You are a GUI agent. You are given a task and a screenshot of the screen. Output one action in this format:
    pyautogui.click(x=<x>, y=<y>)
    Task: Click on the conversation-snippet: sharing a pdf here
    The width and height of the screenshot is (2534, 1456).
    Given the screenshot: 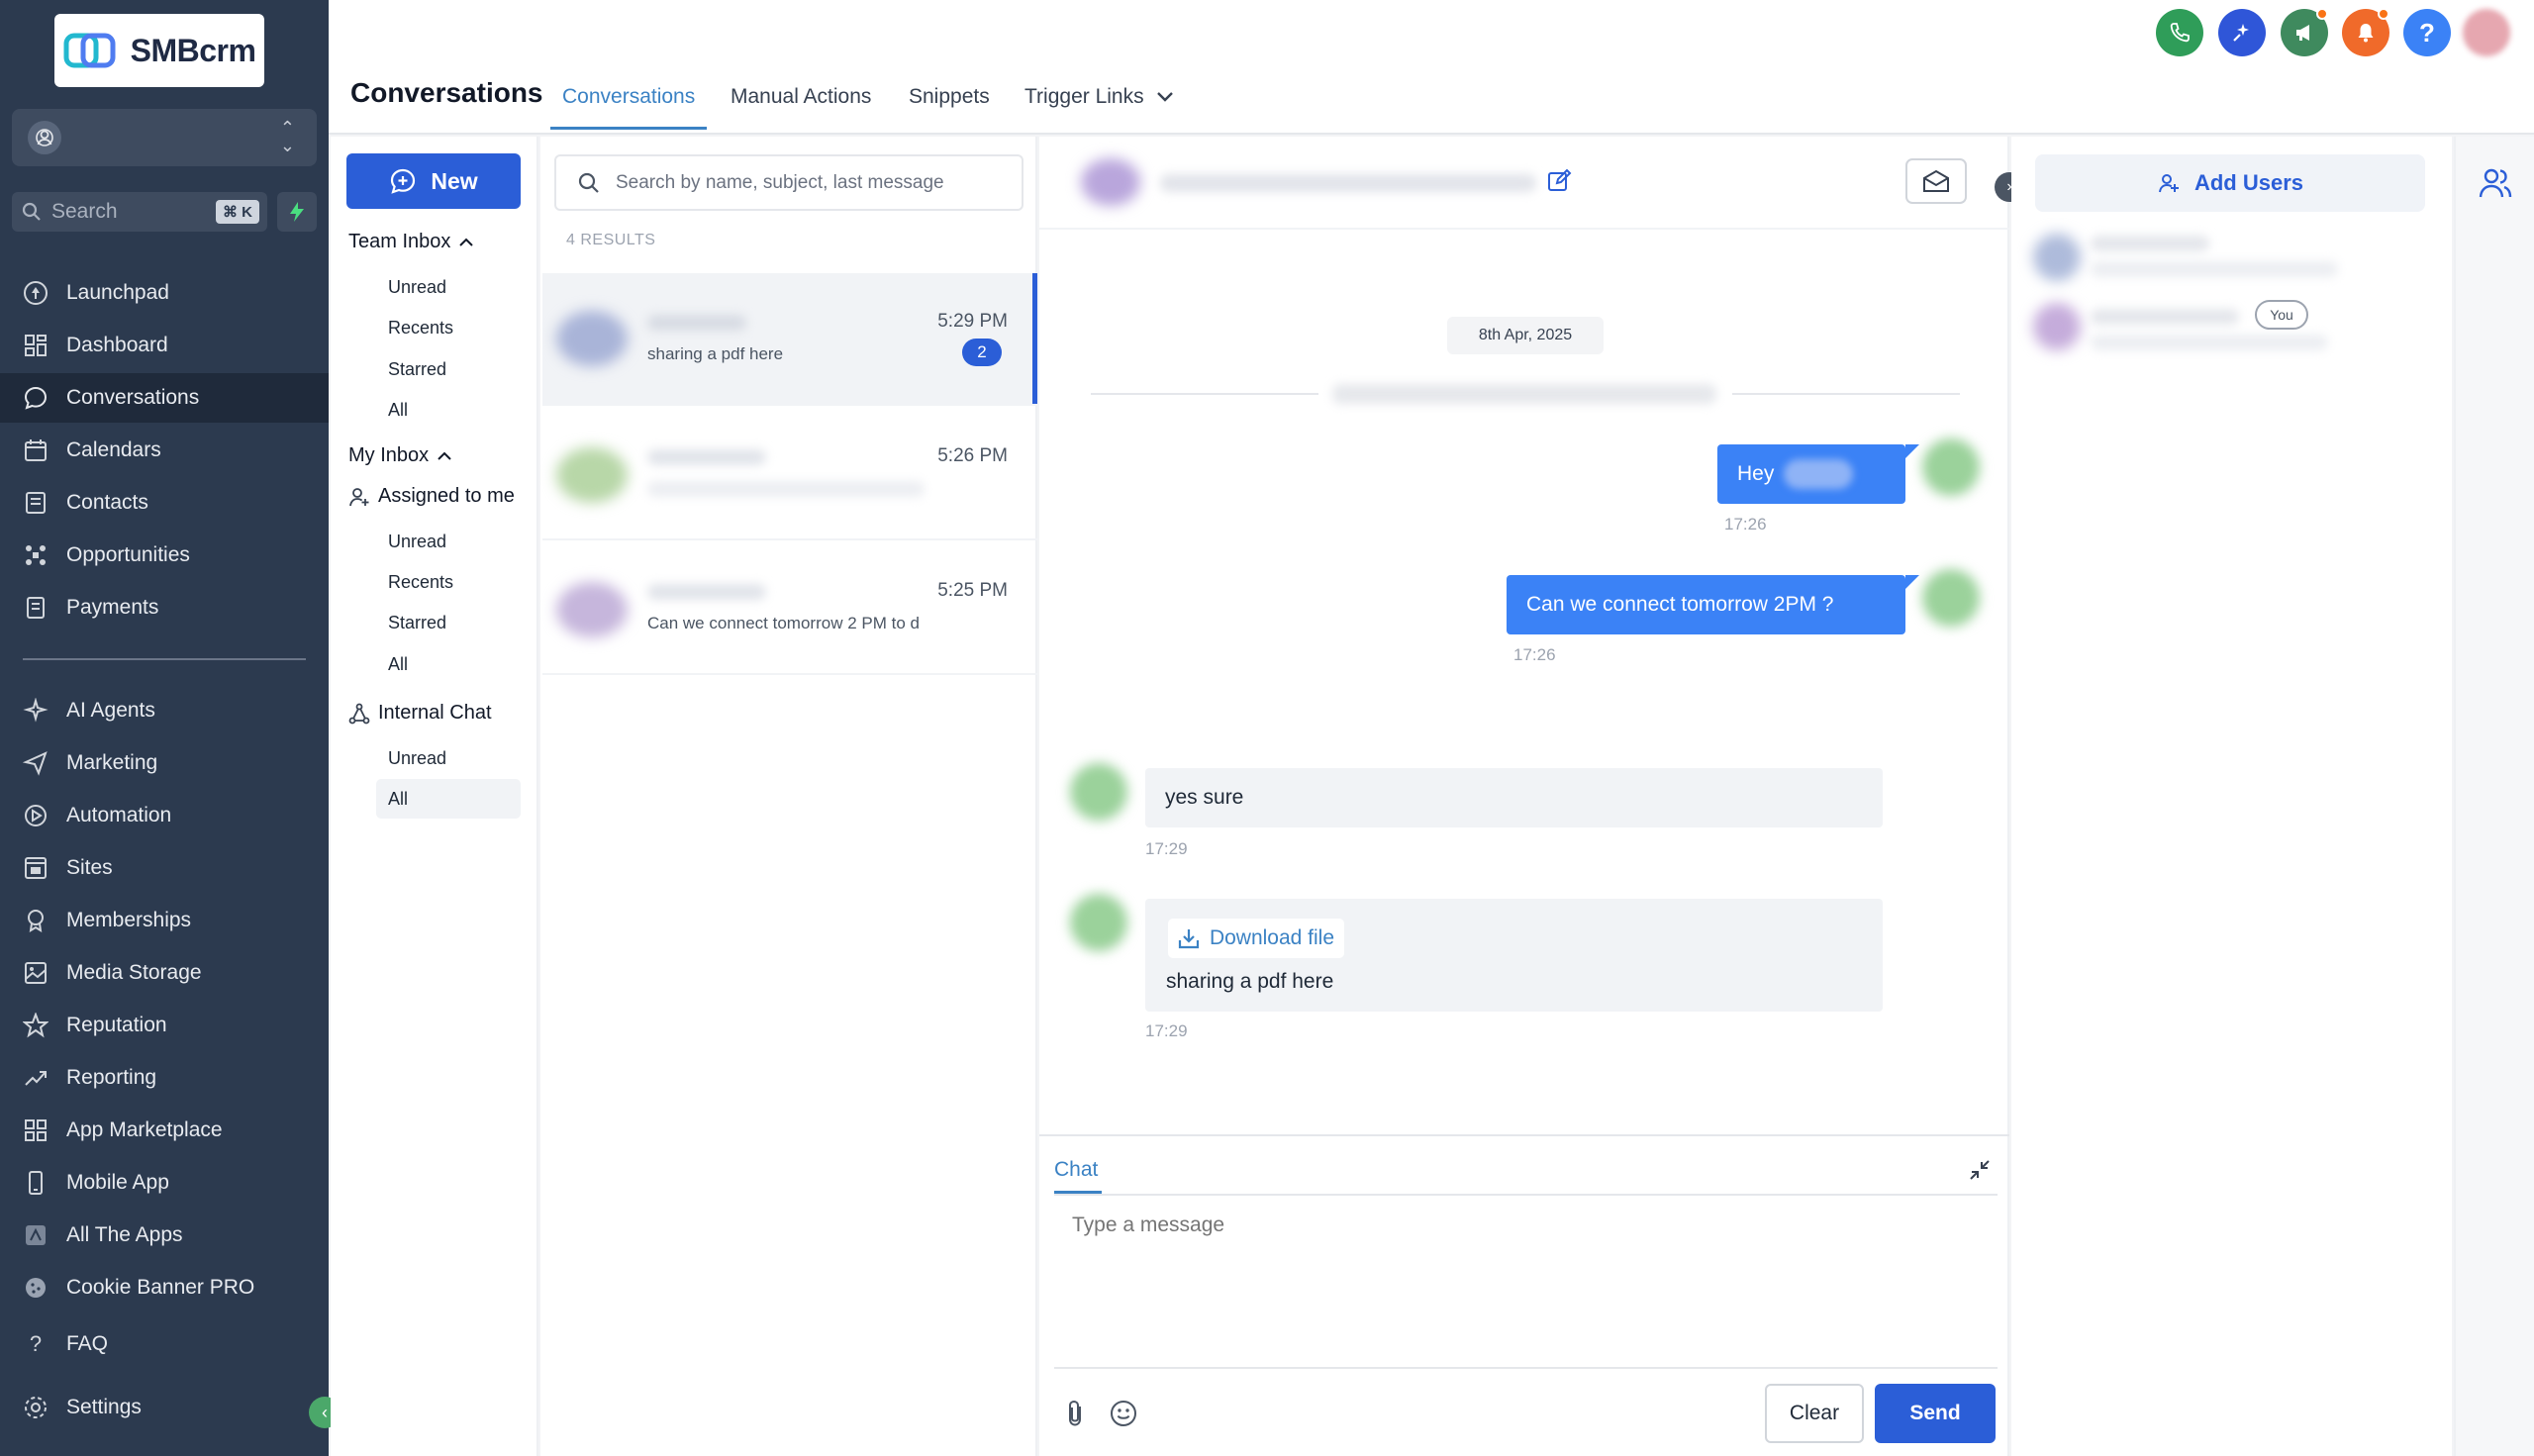 What is the action you would take?
    pyautogui.click(x=715, y=353)
    